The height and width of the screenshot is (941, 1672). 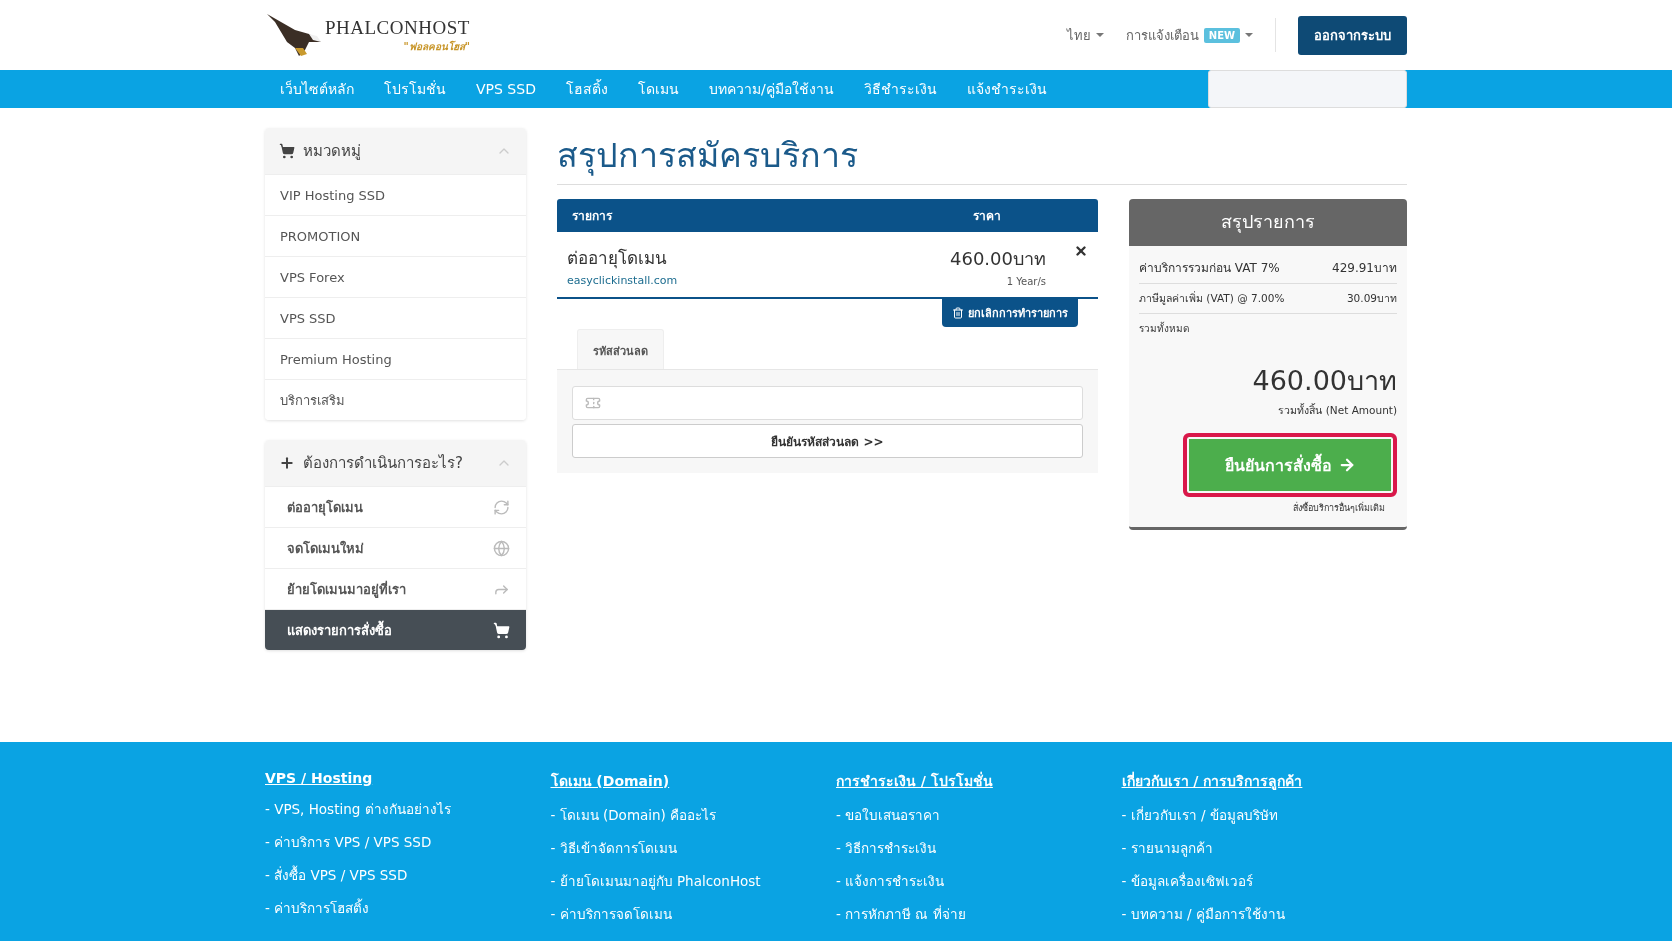 What do you see at coordinates (408, 908) in the screenshot?
I see `footer-link: - ค่าบริการโฮสติ้ง` at bounding box center [408, 908].